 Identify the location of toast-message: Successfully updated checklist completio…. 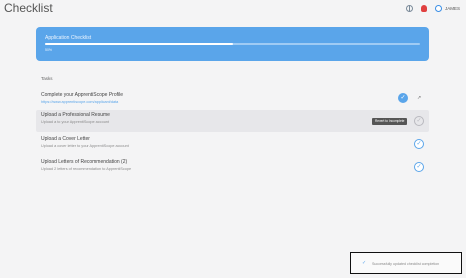
(406, 264).